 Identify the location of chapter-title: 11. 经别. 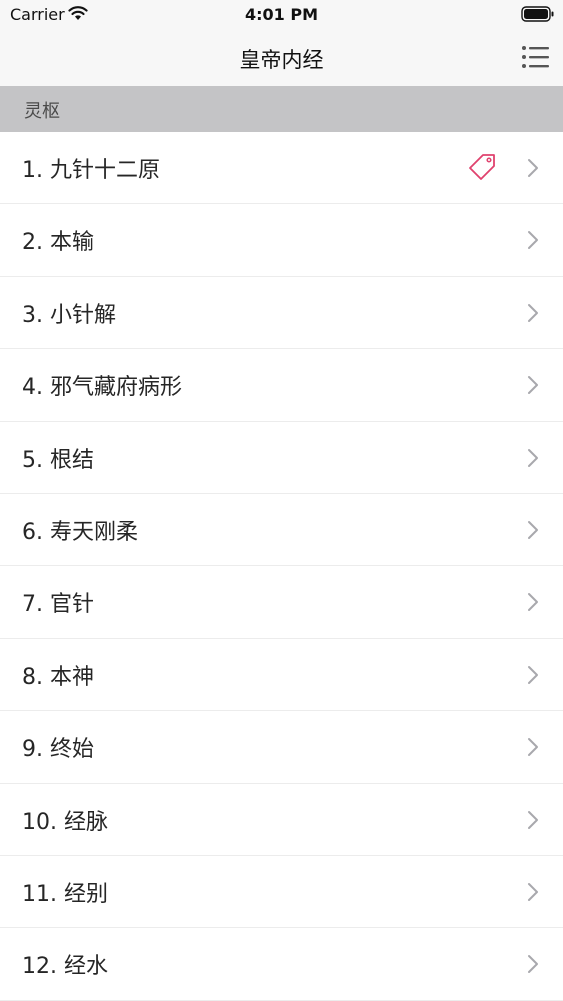
(65, 894).